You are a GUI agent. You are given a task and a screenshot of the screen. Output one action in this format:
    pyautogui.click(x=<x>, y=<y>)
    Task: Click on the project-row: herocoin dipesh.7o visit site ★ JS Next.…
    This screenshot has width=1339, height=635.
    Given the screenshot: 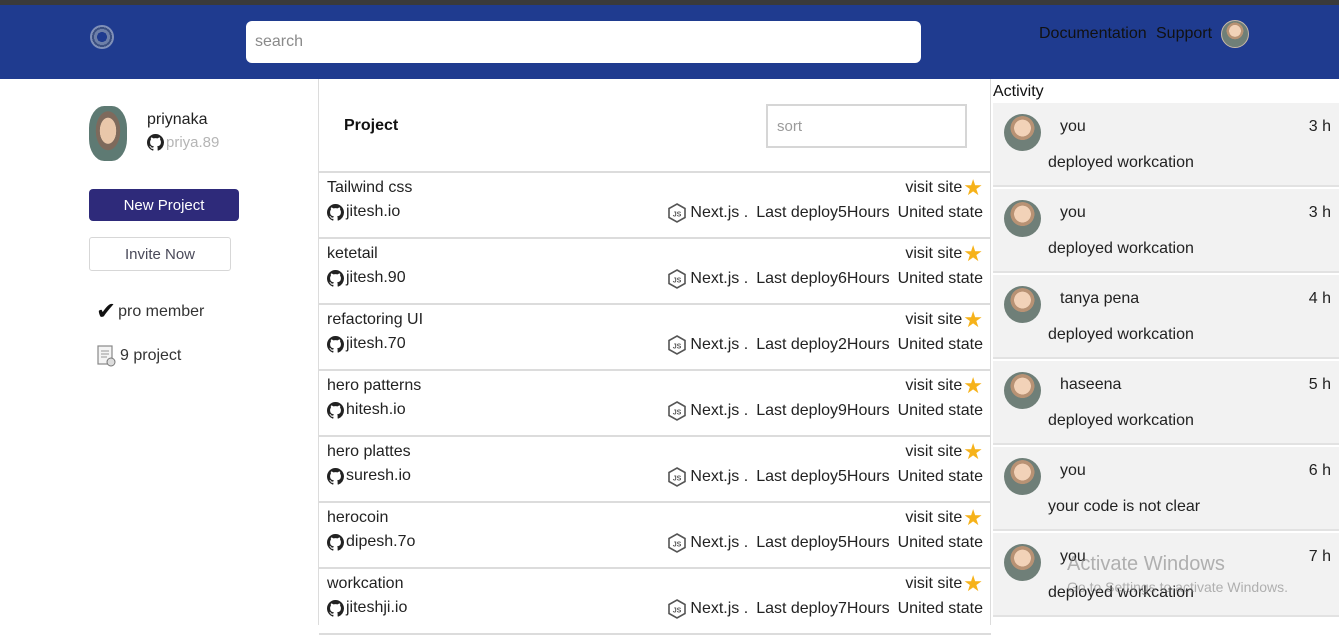 What is the action you would take?
    pyautogui.click(x=655, y=536)
    